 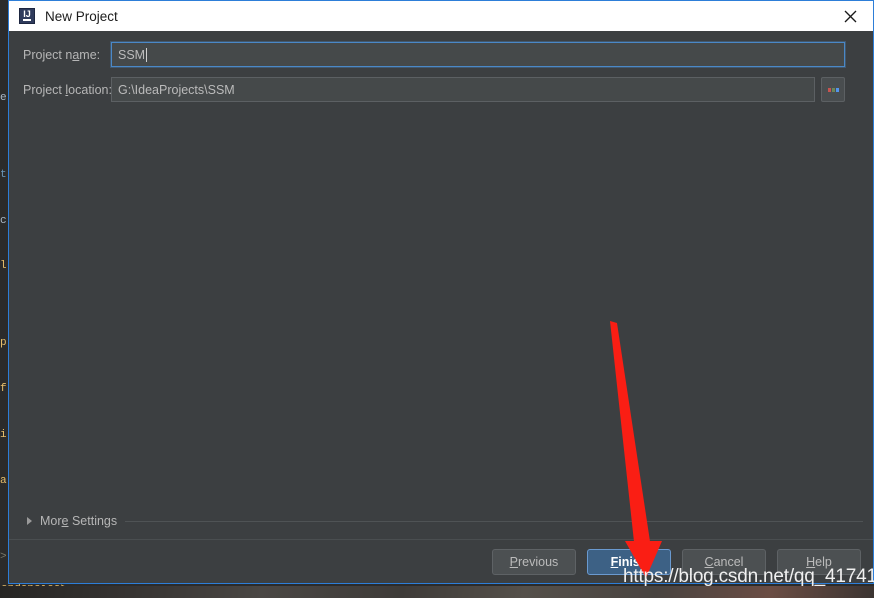 I want to click on help-button: Help, so click(x=819, y=561).